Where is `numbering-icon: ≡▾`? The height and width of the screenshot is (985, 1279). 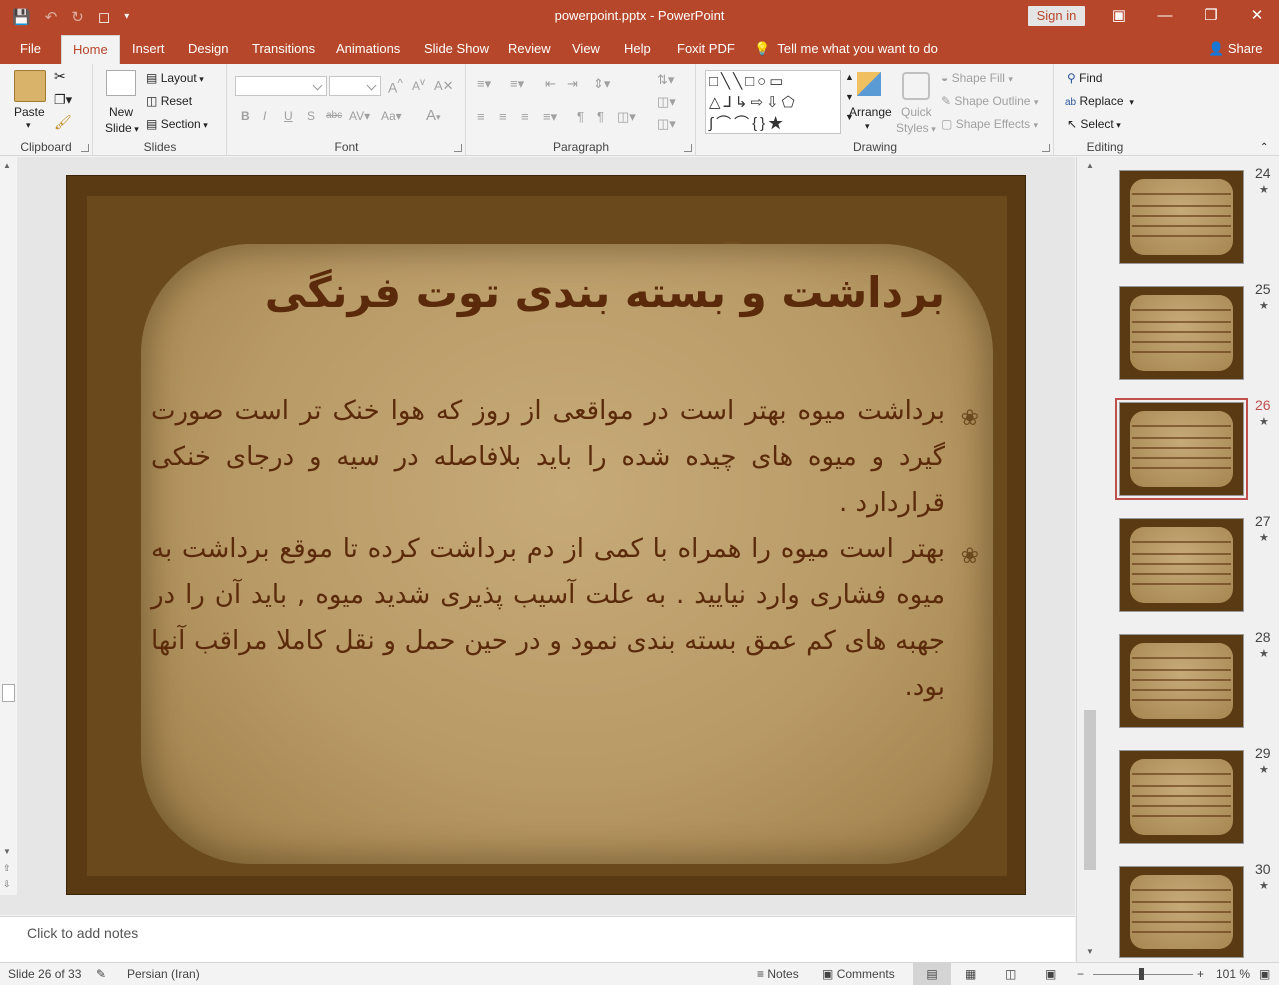 numbering-icon: ≡▾ is located at coordinates (517, 84).